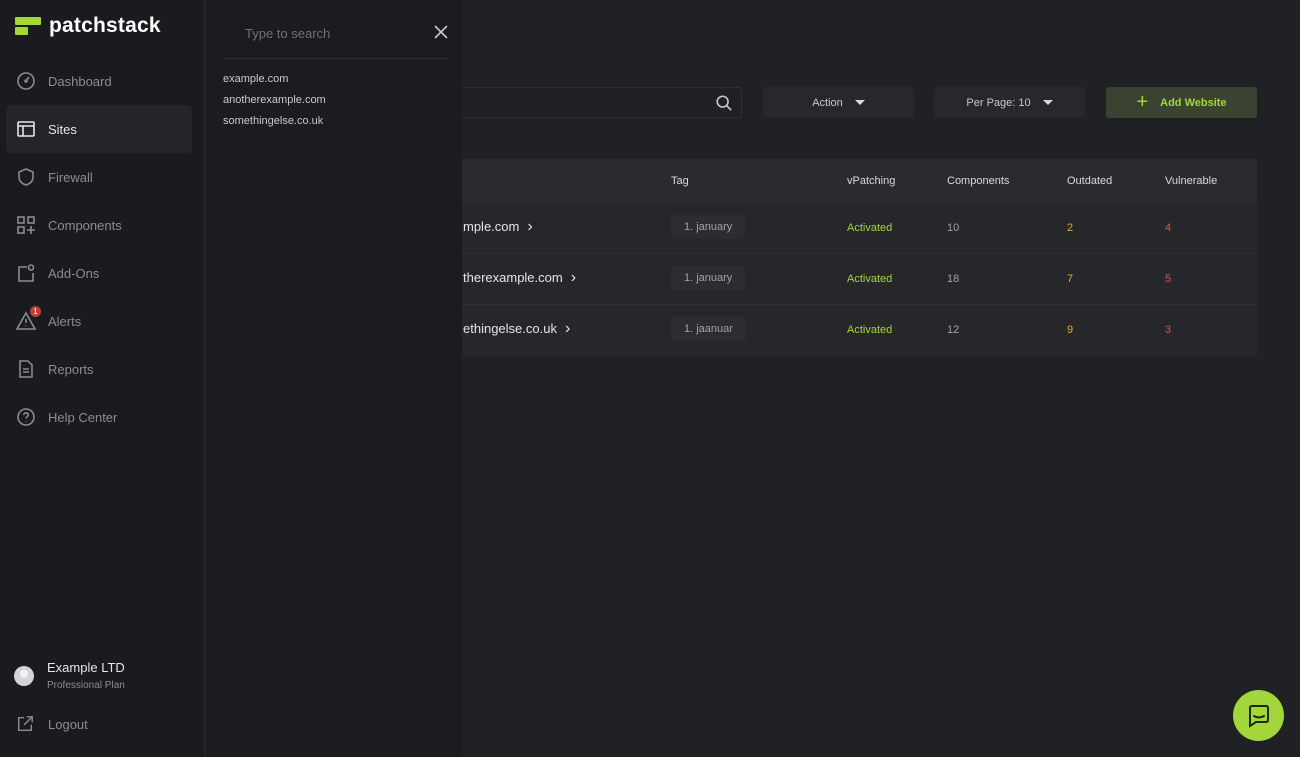 The height and width of the screenshot is (757, 1300). I want to click on tag-badge: 1. jaanuar, so click(708, 329).